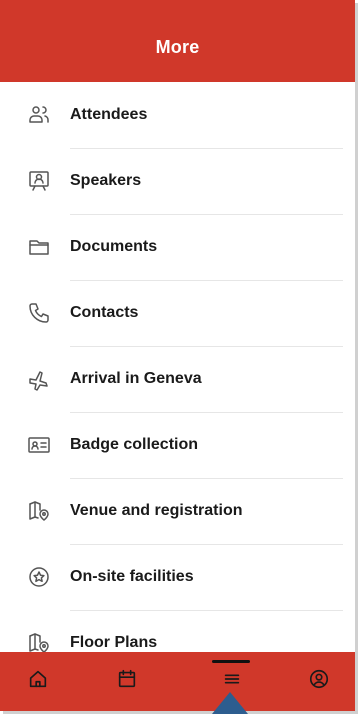 The width and height of the screenshot is (360, 715). I want to click on people-icon, so click(39, 115).